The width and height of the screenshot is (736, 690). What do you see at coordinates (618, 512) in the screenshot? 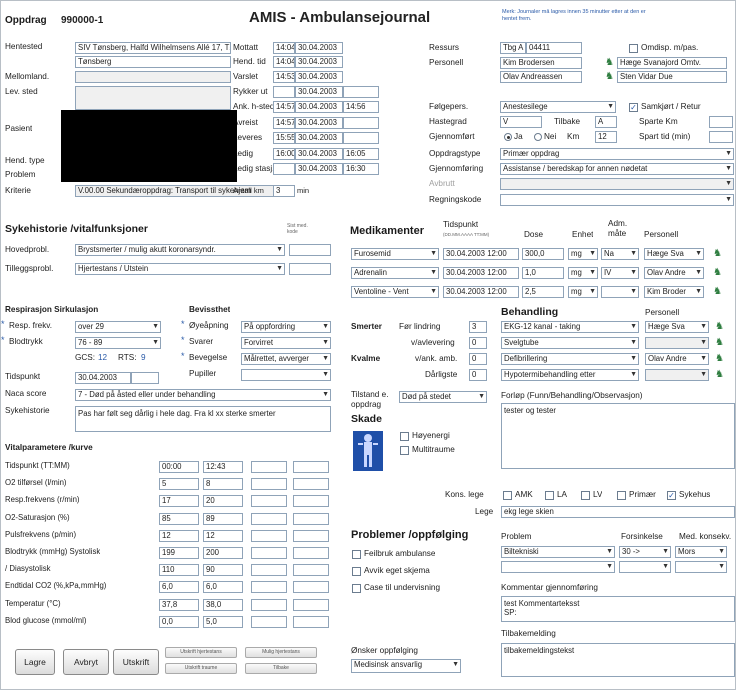
I see `lege-field: ekg lege skien` at bounding box center [618, 512].